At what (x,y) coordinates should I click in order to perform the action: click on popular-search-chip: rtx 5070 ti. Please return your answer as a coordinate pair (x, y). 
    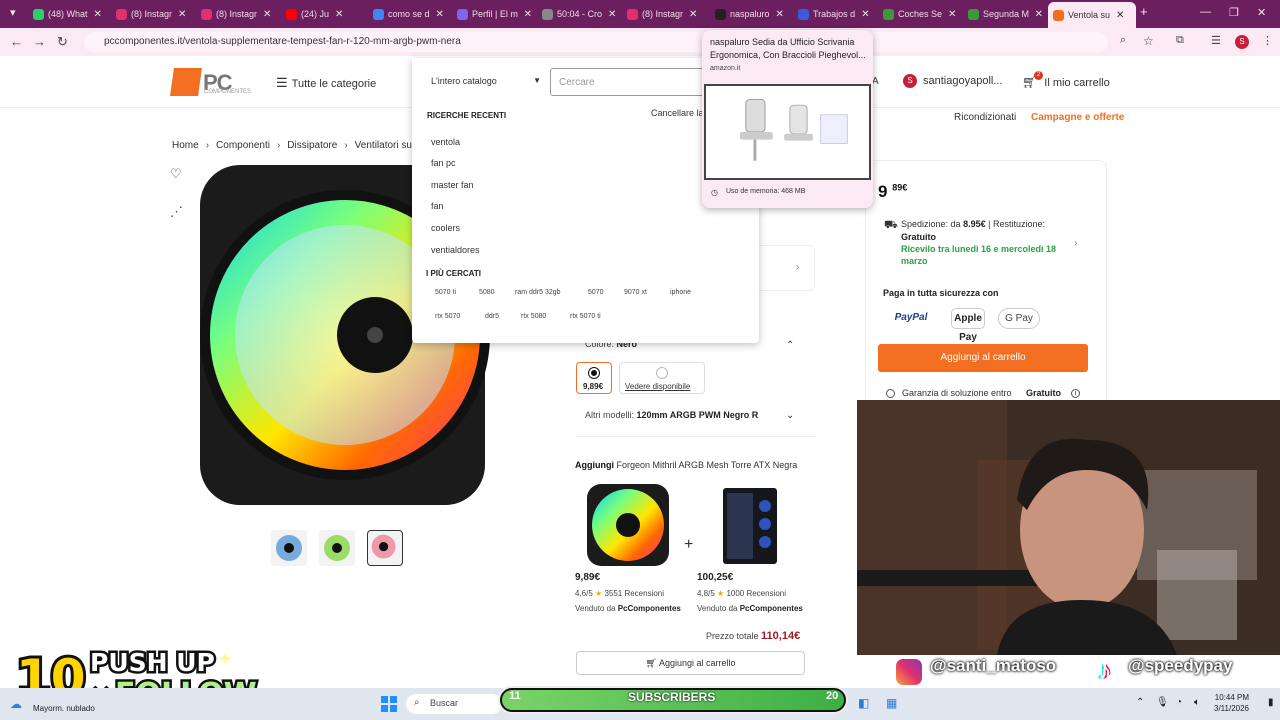
    Looking at the image, I should click on (585, 316).